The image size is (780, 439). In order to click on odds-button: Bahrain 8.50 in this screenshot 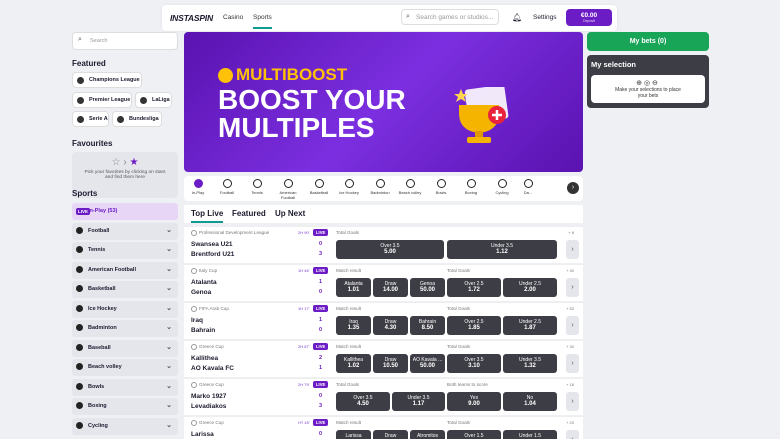, I will do `click(427, 325)`.